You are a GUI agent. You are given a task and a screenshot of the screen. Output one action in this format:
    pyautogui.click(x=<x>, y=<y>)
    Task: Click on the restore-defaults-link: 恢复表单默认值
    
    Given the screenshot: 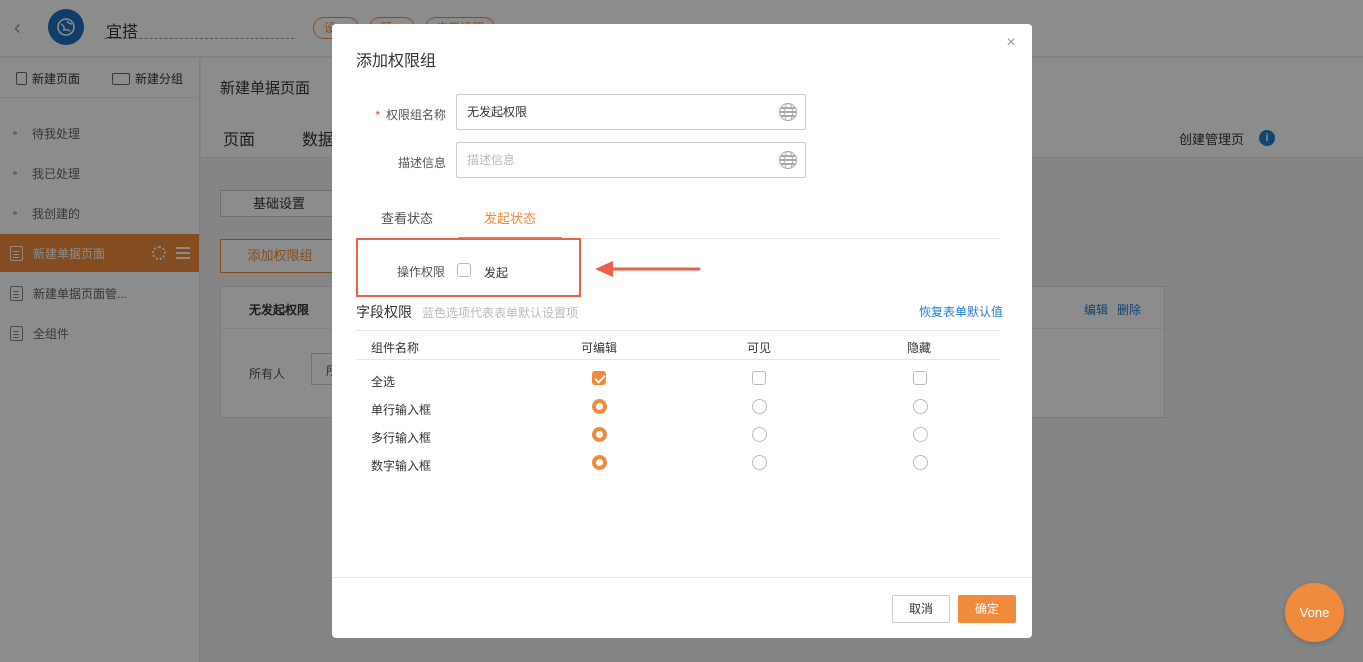 What is the action you would take?
    pyautogui.click(x=961, y=311)
    